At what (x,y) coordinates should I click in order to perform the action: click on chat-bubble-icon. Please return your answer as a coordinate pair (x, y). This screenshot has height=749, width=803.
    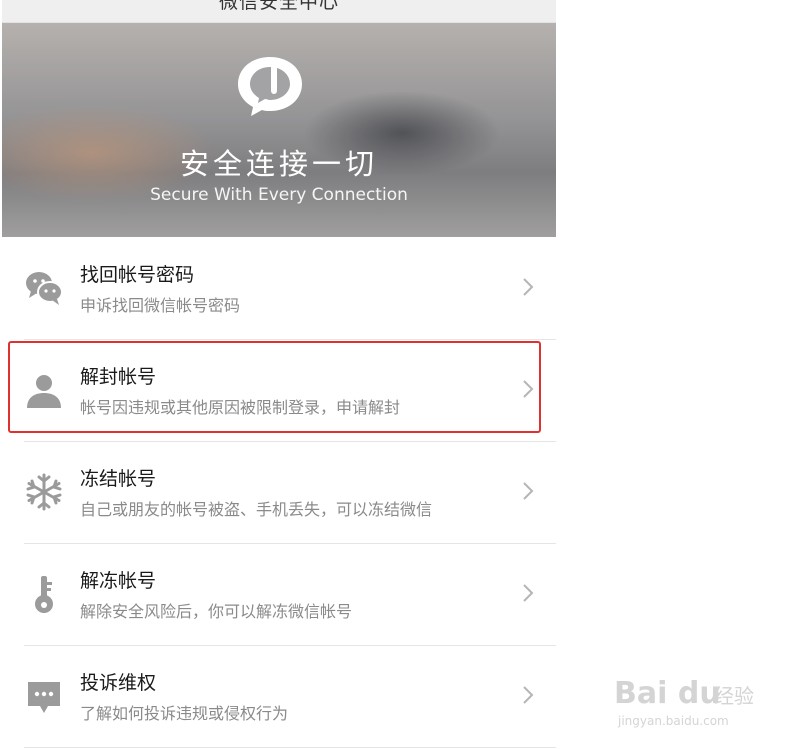
    Looking at the image, I should click on (270, 86).